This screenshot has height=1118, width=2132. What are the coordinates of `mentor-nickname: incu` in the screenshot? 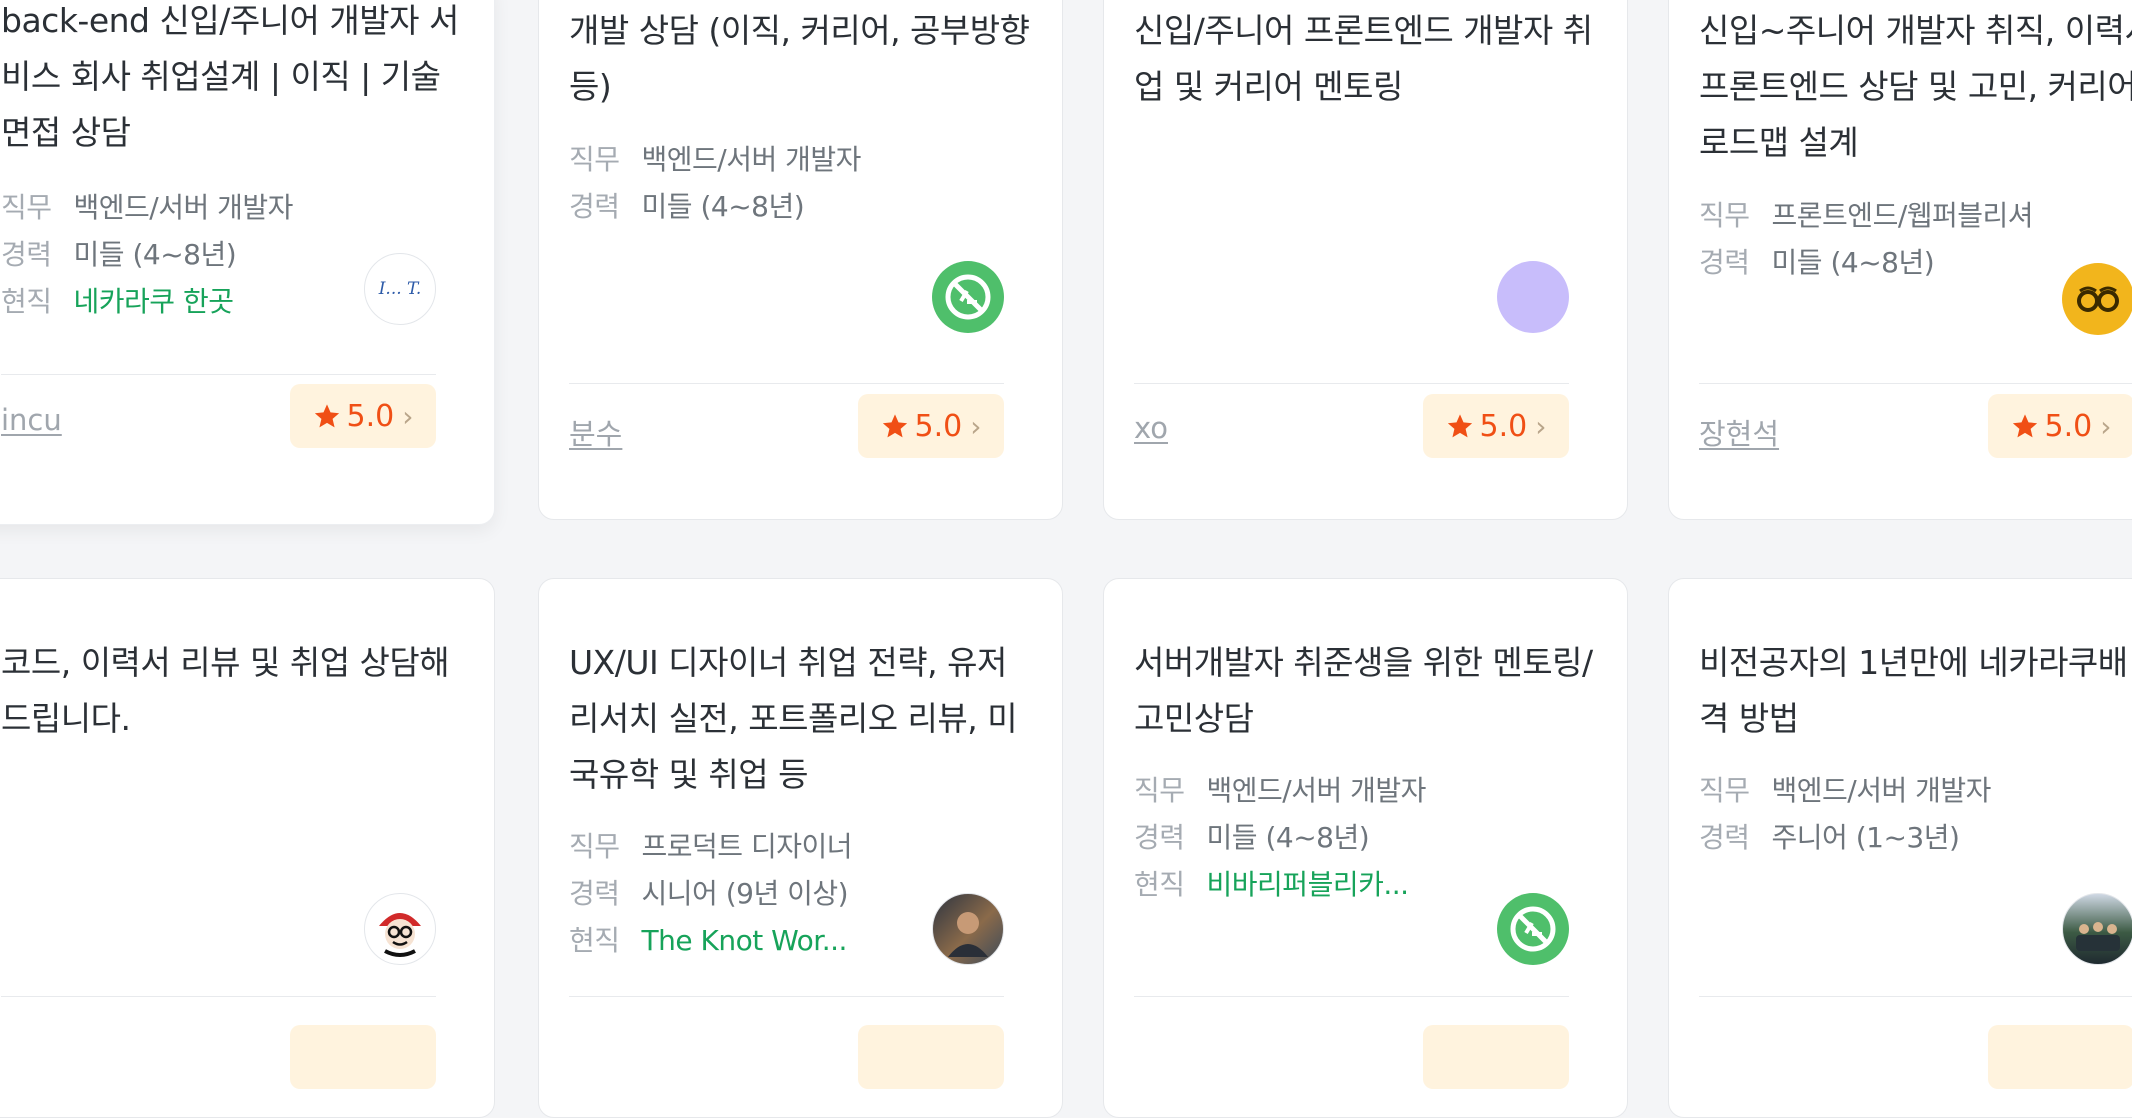 It's located at (31, 420).